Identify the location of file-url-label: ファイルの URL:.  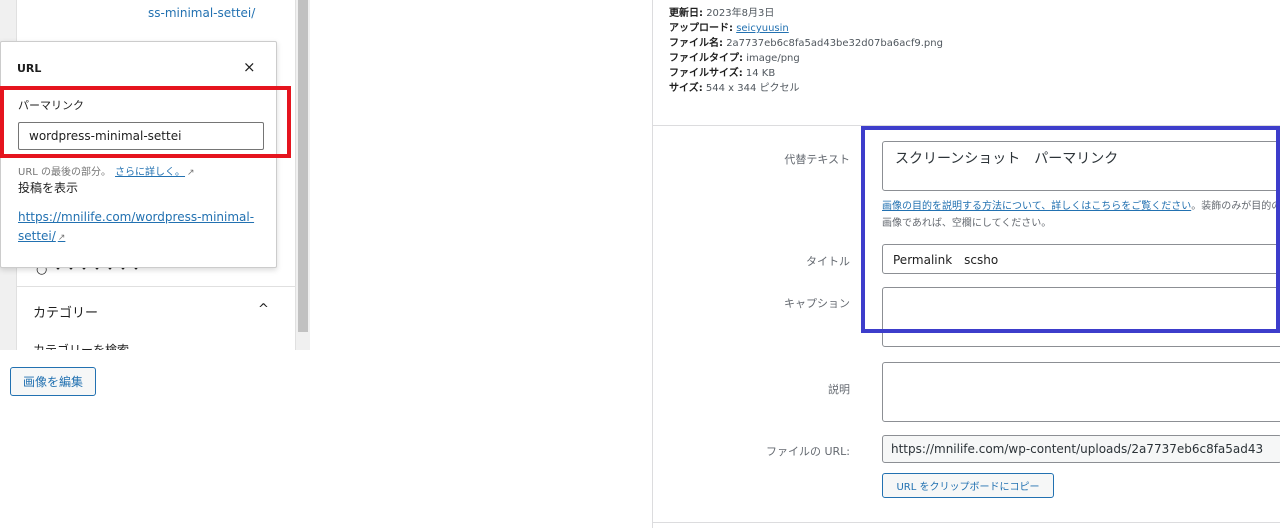
(807, 451).